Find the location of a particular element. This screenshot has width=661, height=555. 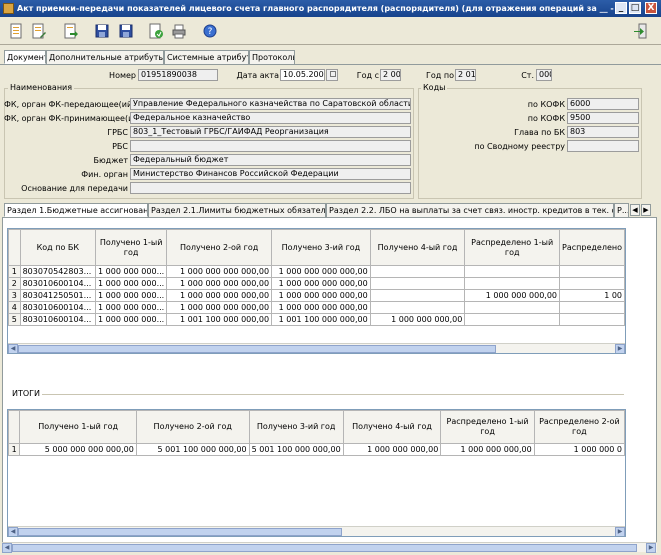

save-close-button is located at coordinates (125, 30).